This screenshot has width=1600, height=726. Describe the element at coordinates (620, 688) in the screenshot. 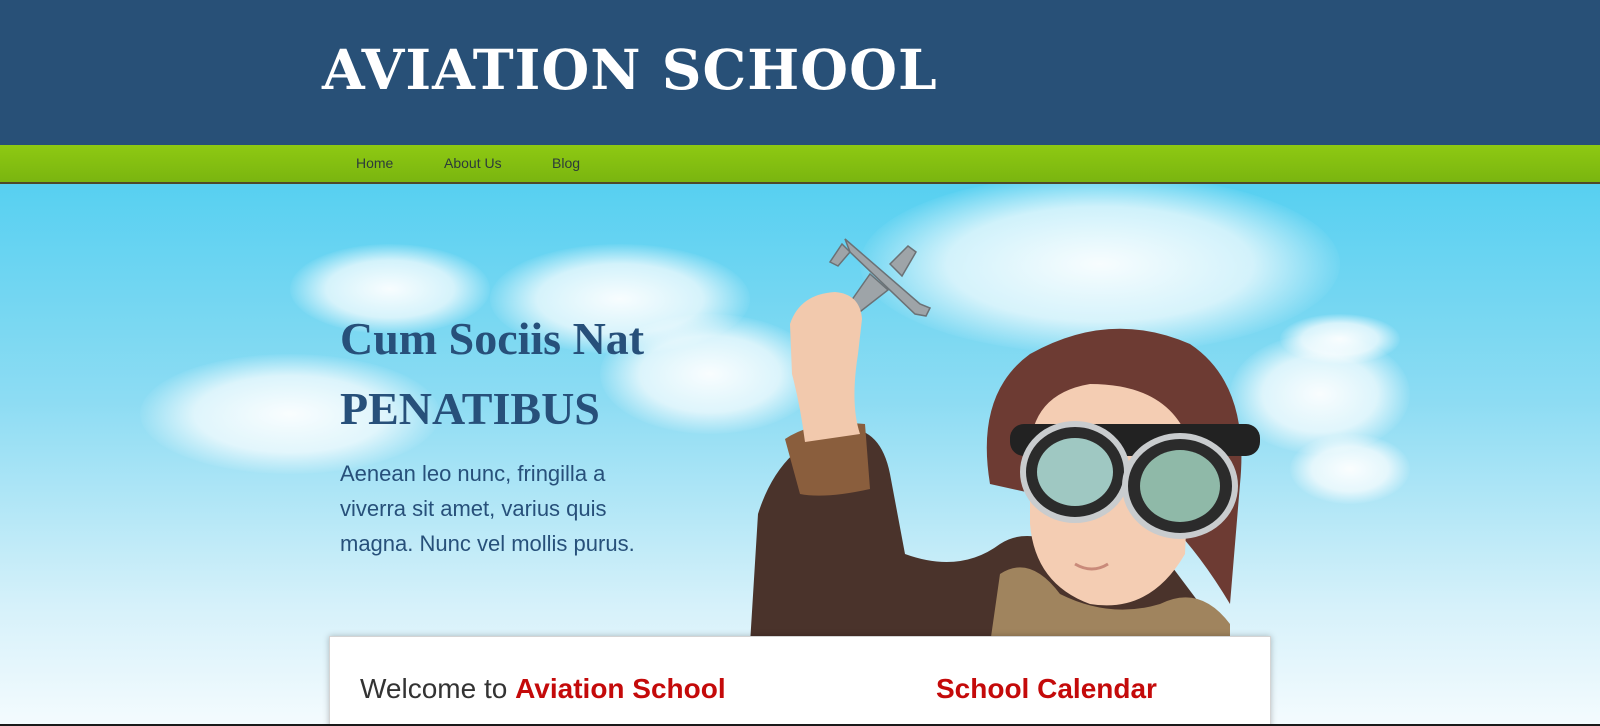

I see `welcome-accent: Aviation School` at that location.